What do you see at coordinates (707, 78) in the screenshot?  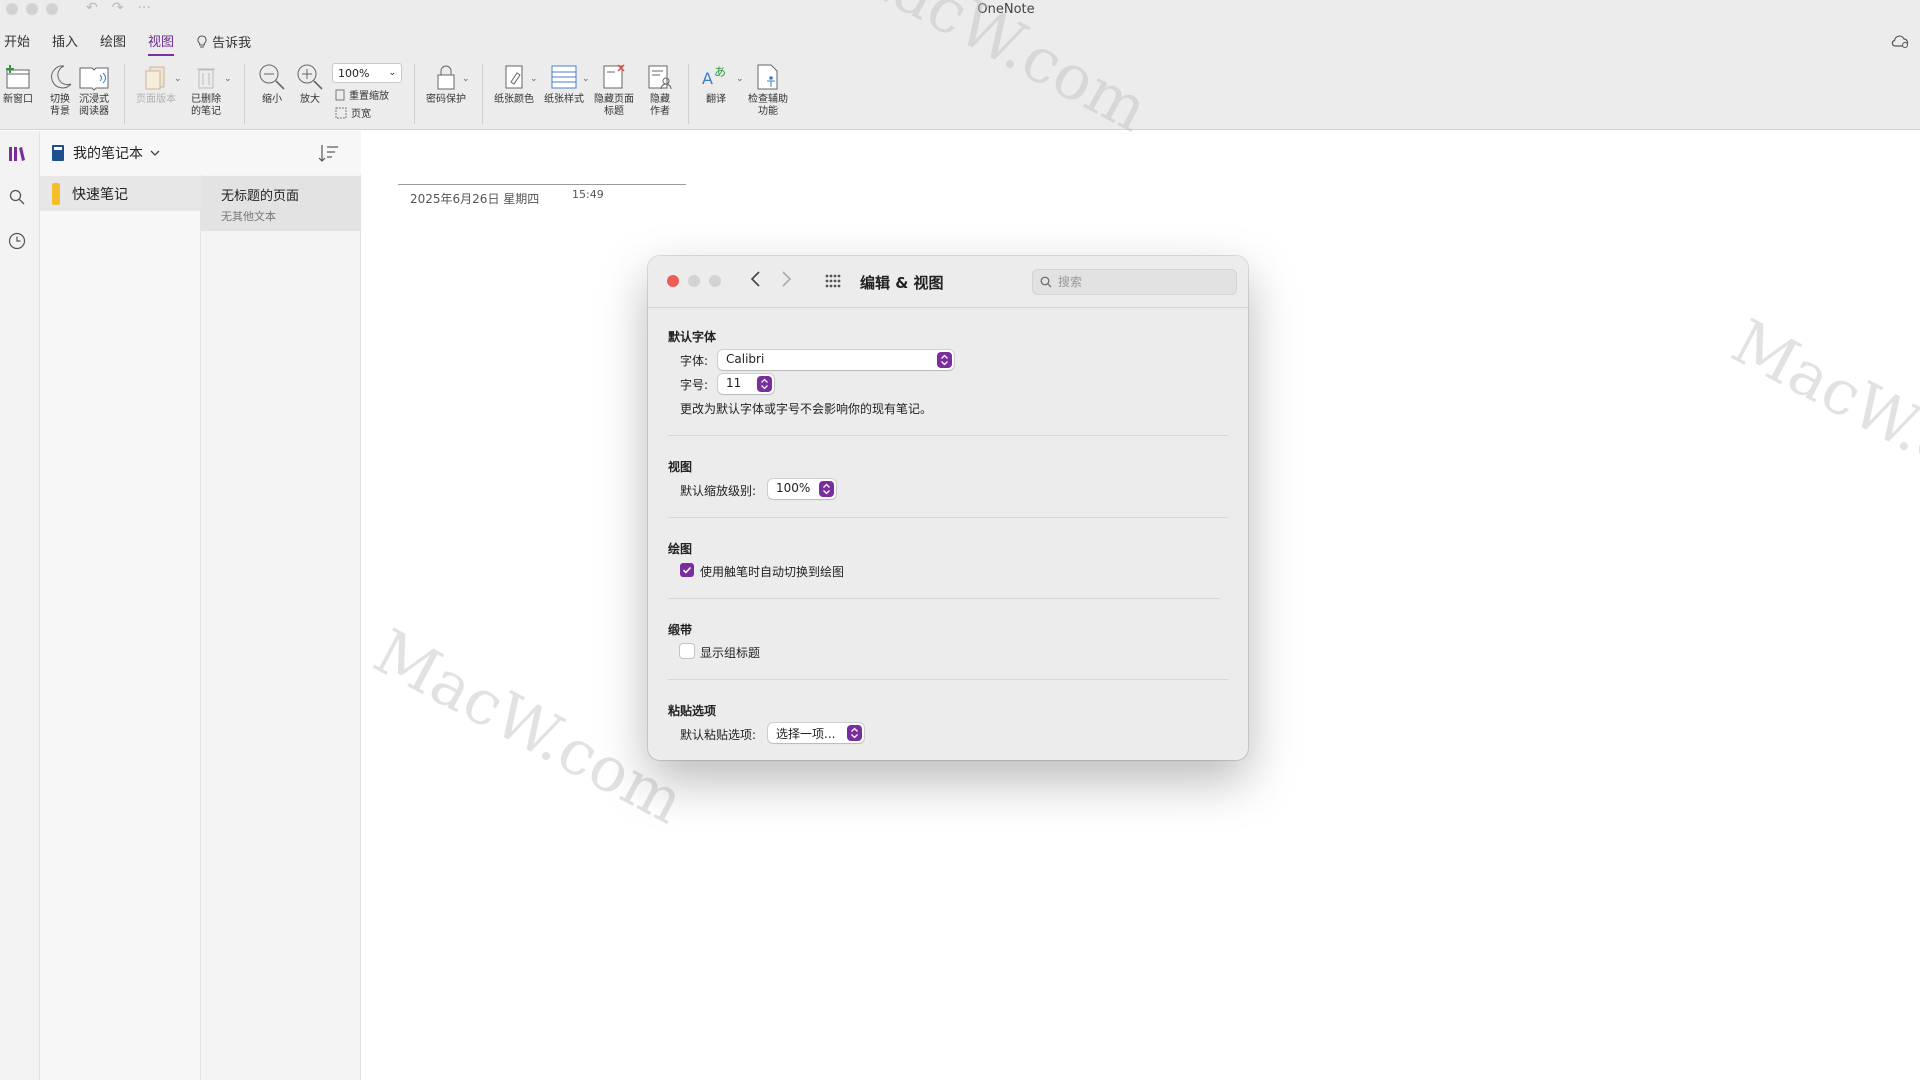 I see `svg-text: A` at bounding box center [707, 78].